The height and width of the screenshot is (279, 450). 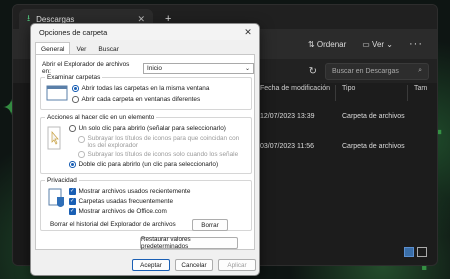 What do you see at coordinates (422, 93) in the screenshot?
I see `column-header-size: Tam` at bounding box center [422, 93].